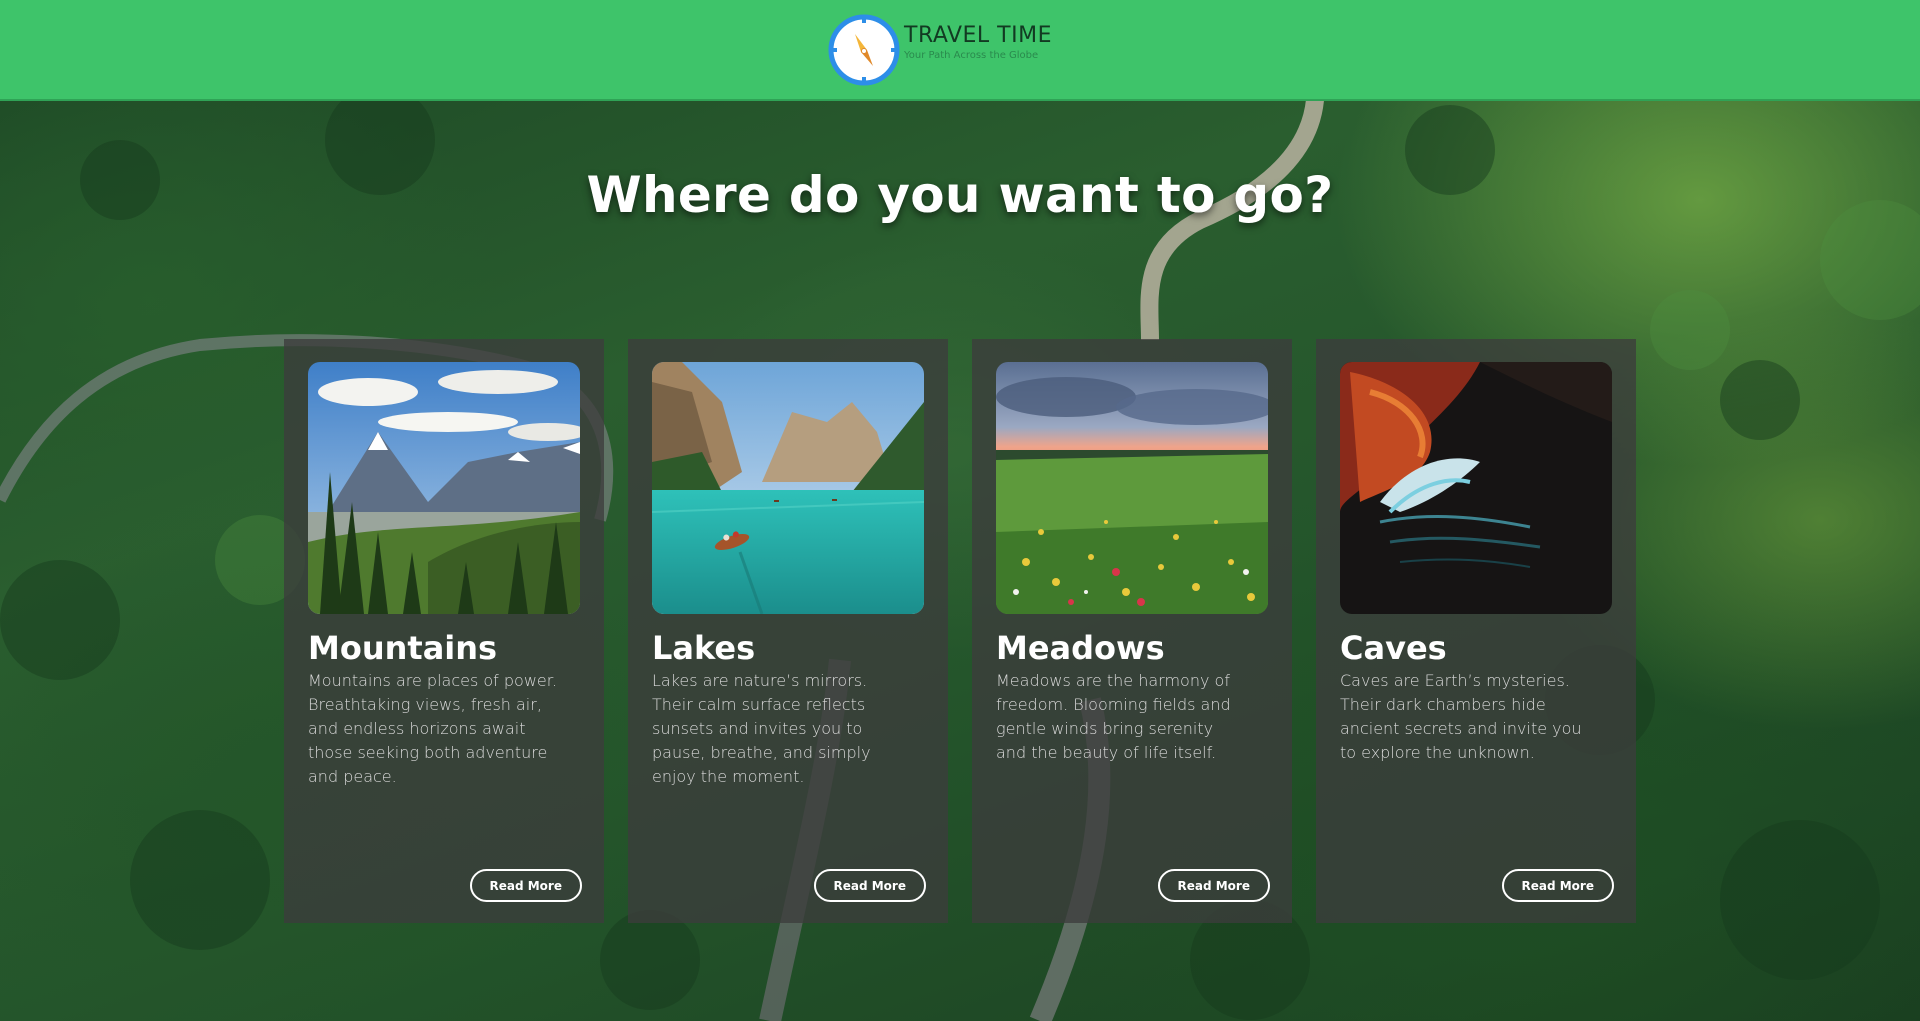 The image size is (1920, 1021). What do you see at coordinates (403, 648) in the screenshot?
I see `card-title: Mountains` at bounding box center [403, 648].